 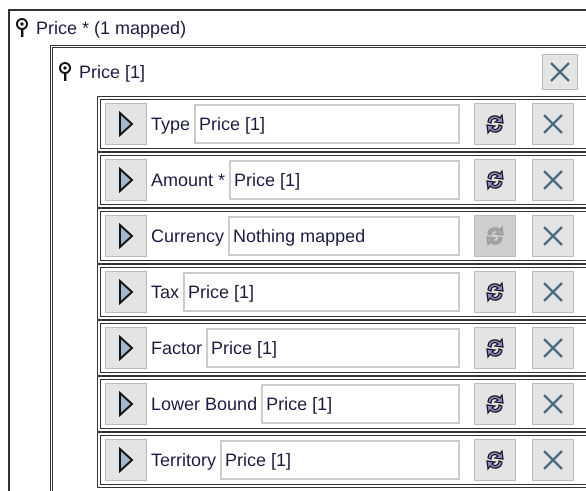 What do you see at coordinates (170, 124) in the screenshot?
I see `field-label: Type` at bounding box center [170, 124].